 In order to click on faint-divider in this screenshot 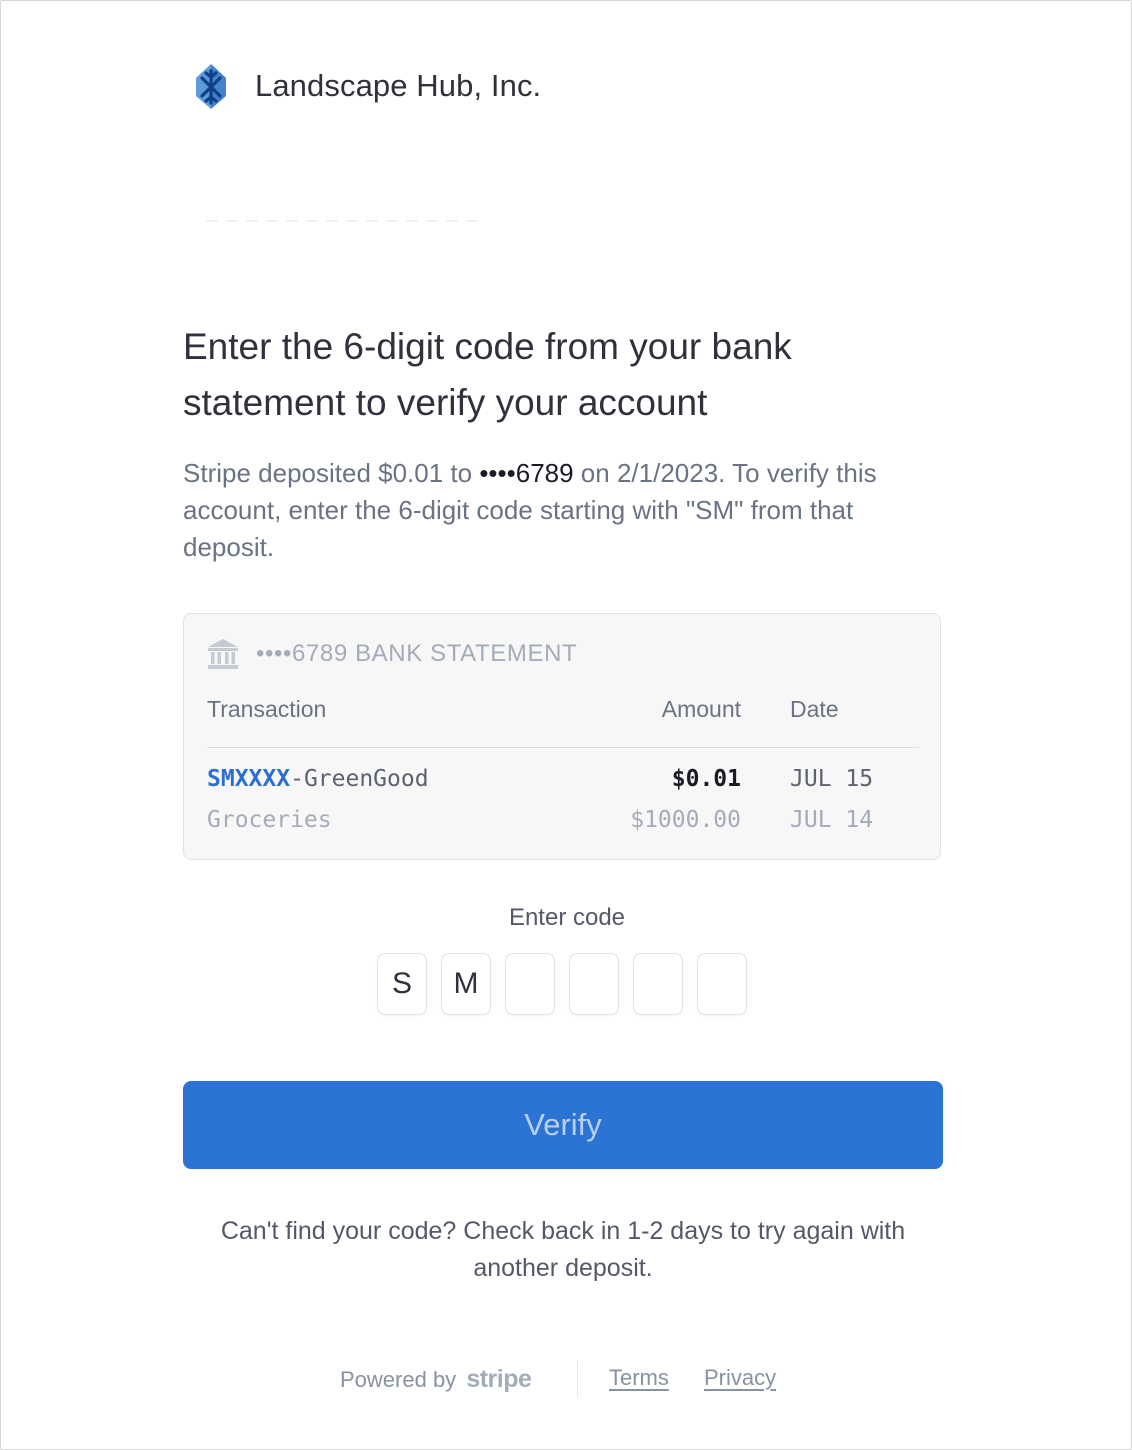, I will do `click(346, 221)`.